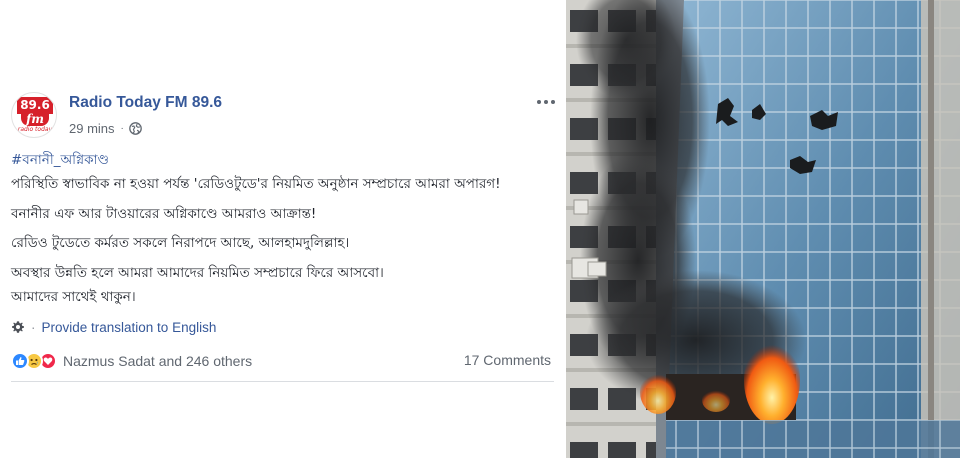 This screenshot has height=458, width=960. What do you see at coordinates (145, 103) in the screenshot?
I see `page-name-link: Radio Today FM 89.6` at bounding box center [145, 103].